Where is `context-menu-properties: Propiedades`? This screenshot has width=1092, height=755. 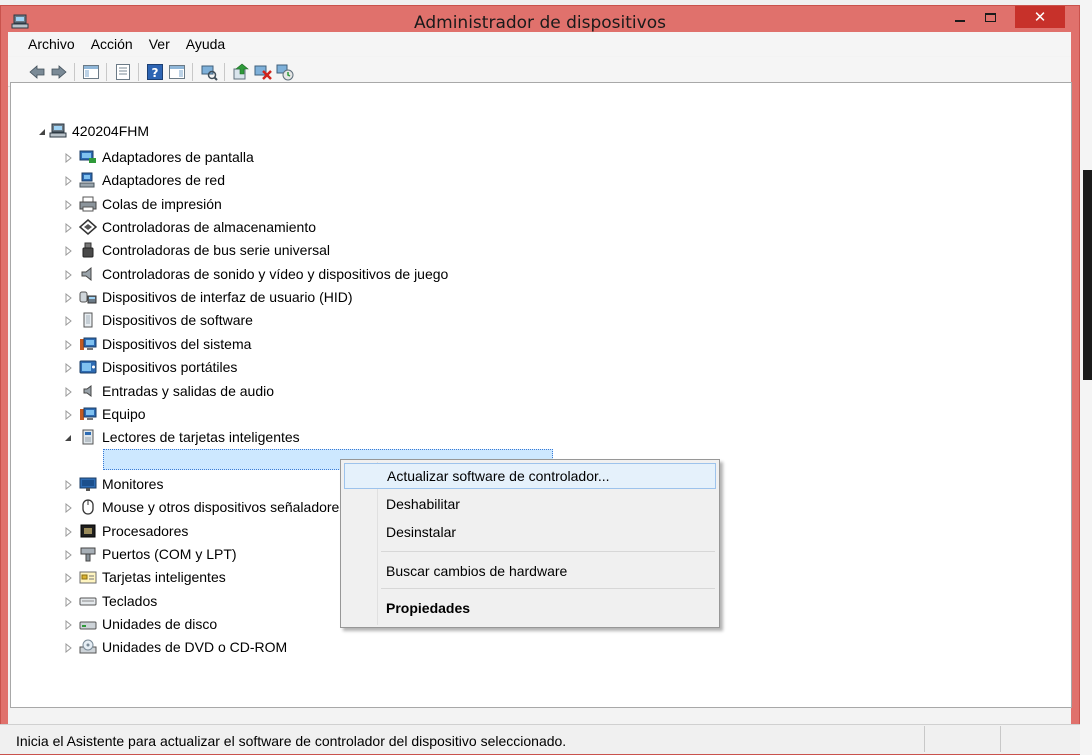
context-menu-properties: Propiedades is located at coordinates (530, 608).